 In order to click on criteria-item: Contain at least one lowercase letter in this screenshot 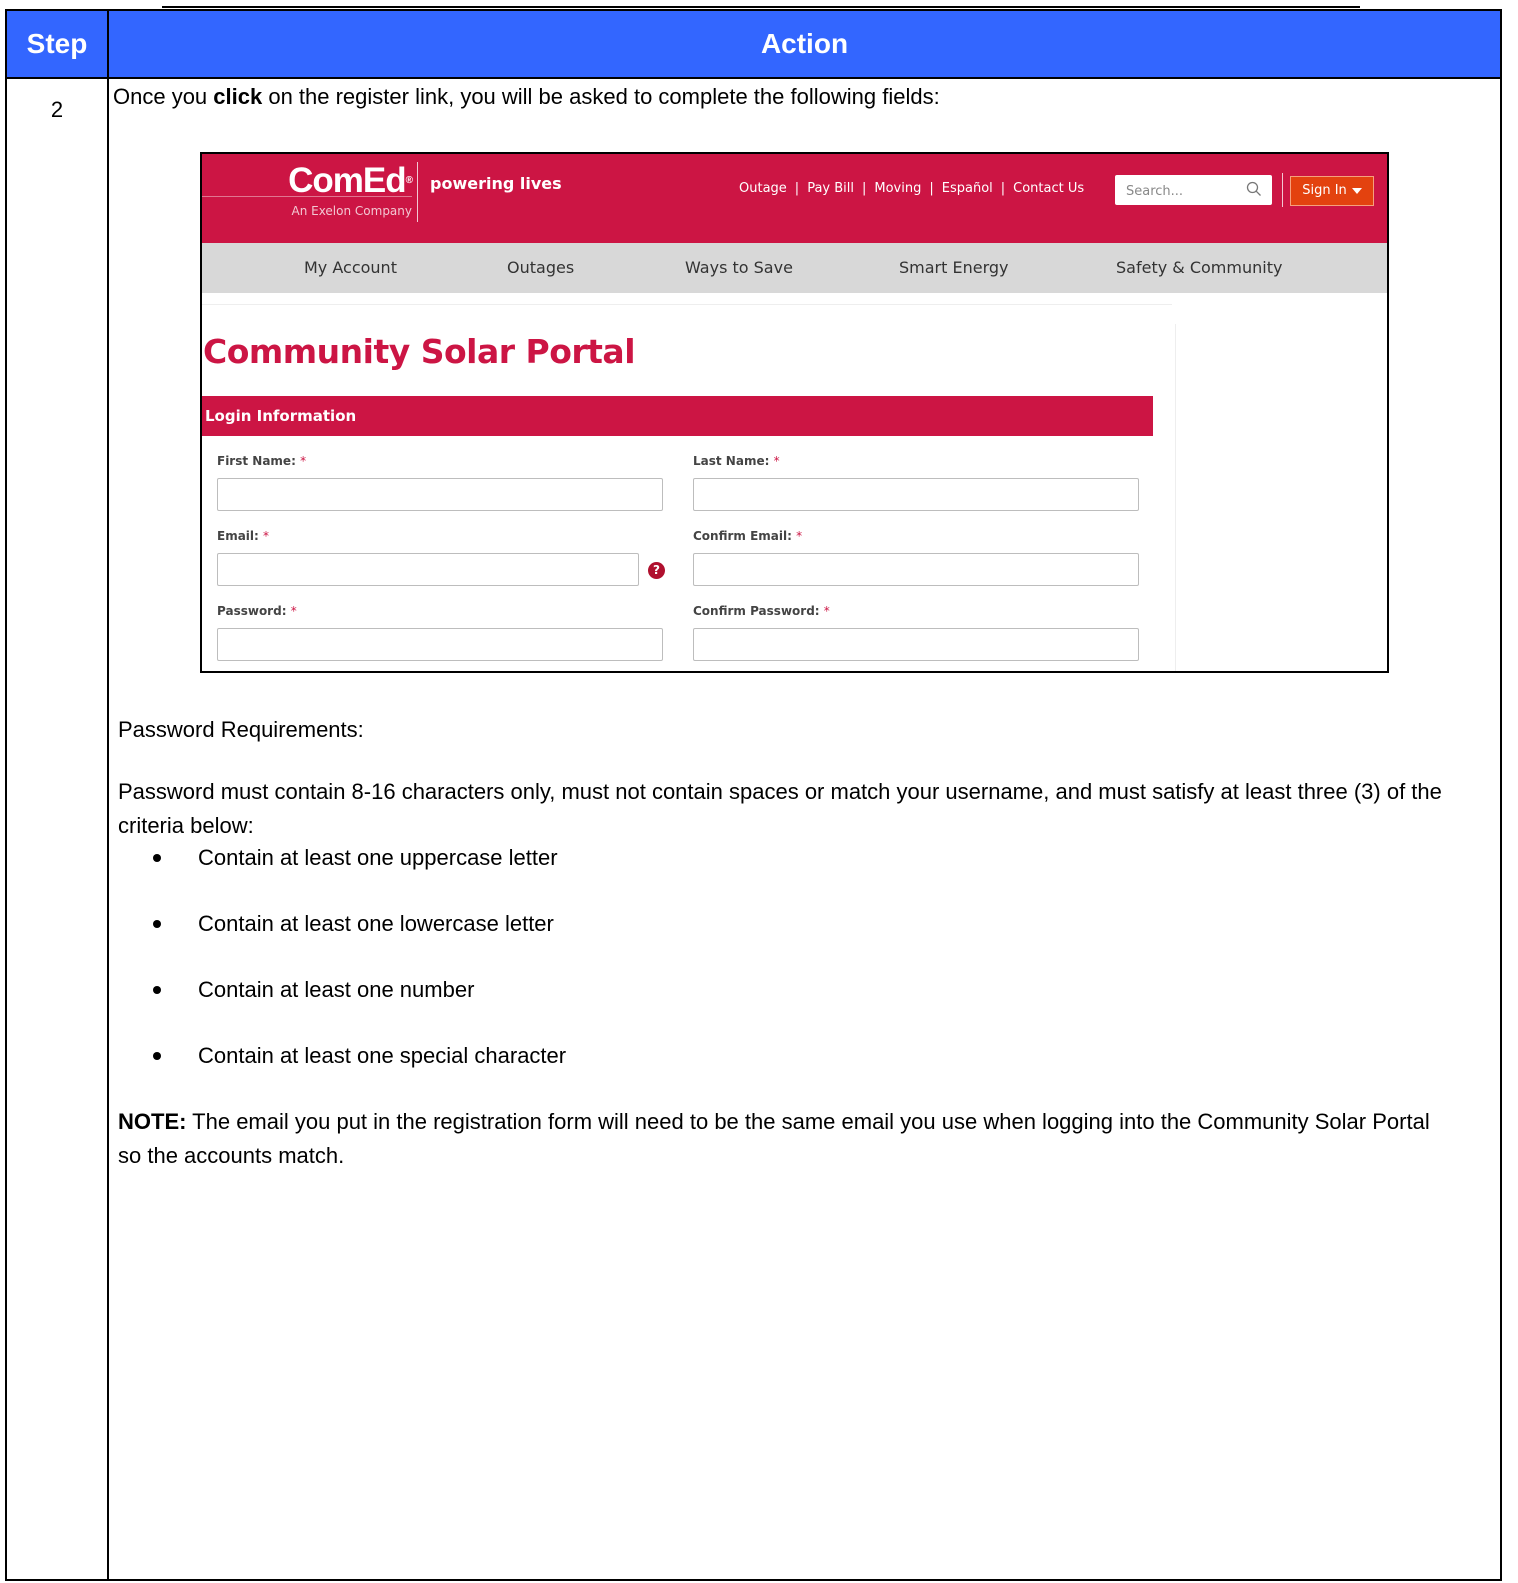, I will do `click(376, 923)`.